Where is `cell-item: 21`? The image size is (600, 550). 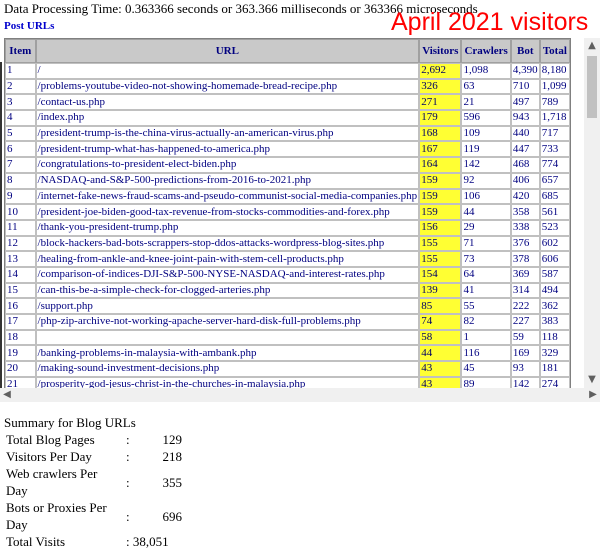
cell-item: 21 is located at coordinates (20, 382).